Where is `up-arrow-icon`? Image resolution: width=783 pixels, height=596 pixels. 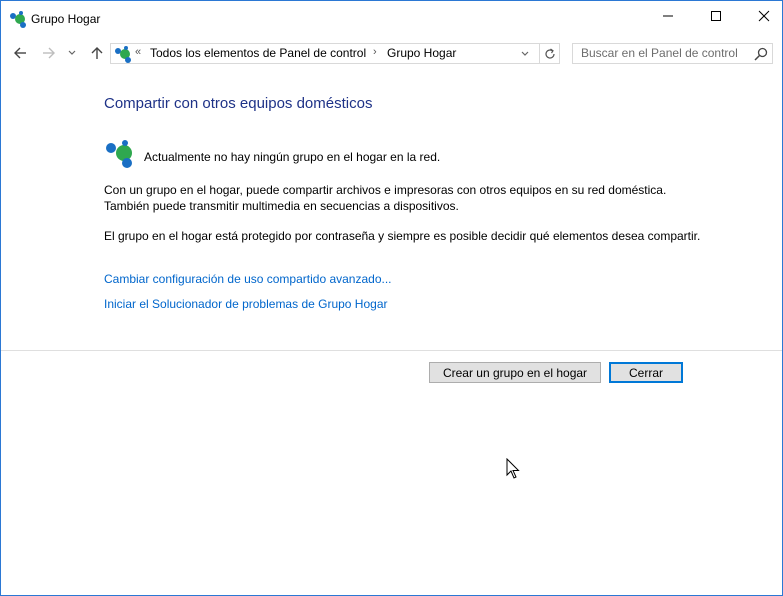 up-arrow-icon is located at coordinates (97, 53).